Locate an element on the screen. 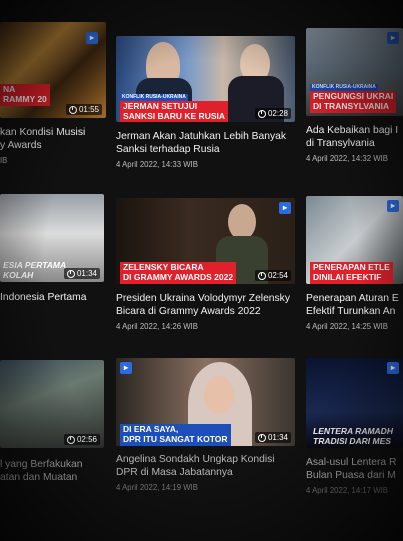 Image resolution: width=403 pixels, height=541 pixels. video-date: 4 April 2022, 14:17 WIB is located at coordinates (347, 490).